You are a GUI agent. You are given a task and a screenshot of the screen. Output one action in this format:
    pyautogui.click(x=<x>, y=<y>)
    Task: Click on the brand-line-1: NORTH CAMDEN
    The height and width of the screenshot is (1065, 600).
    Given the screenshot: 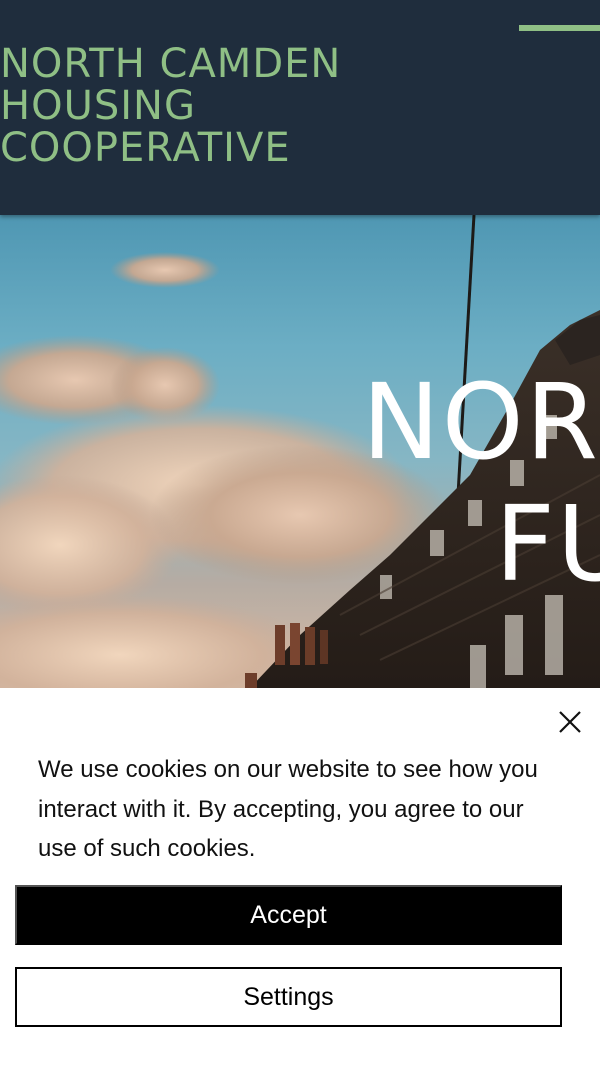 What is the action you would take?
    pyautogui.click(x=171, y=64)
    